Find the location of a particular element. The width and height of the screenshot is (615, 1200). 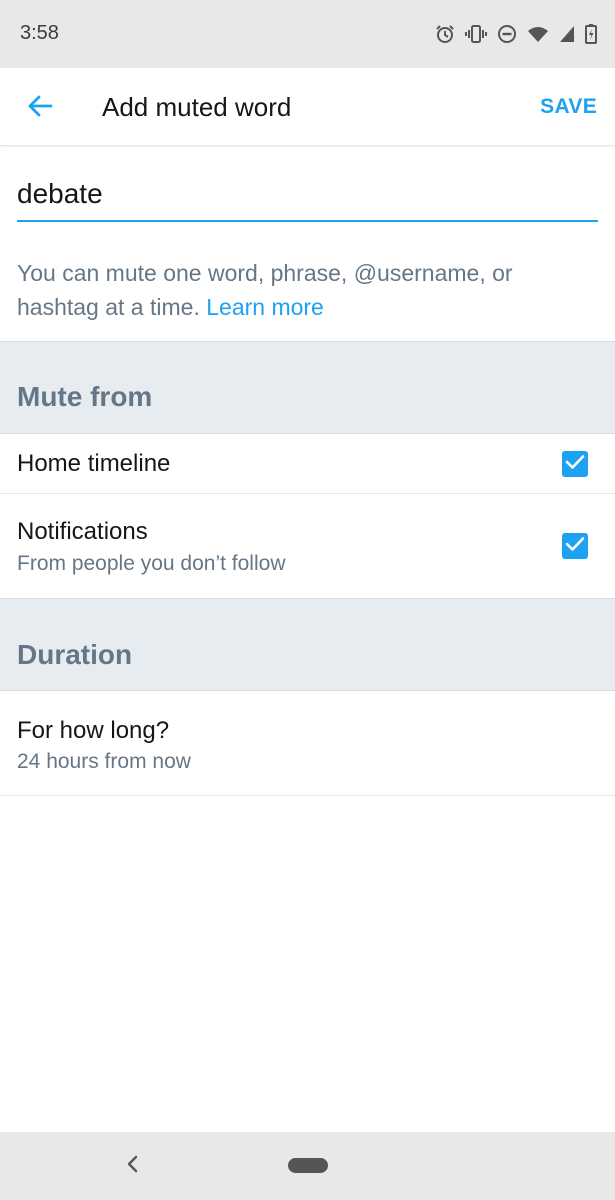

mute-from-title: Mute from is located at coordinates (85, 396).